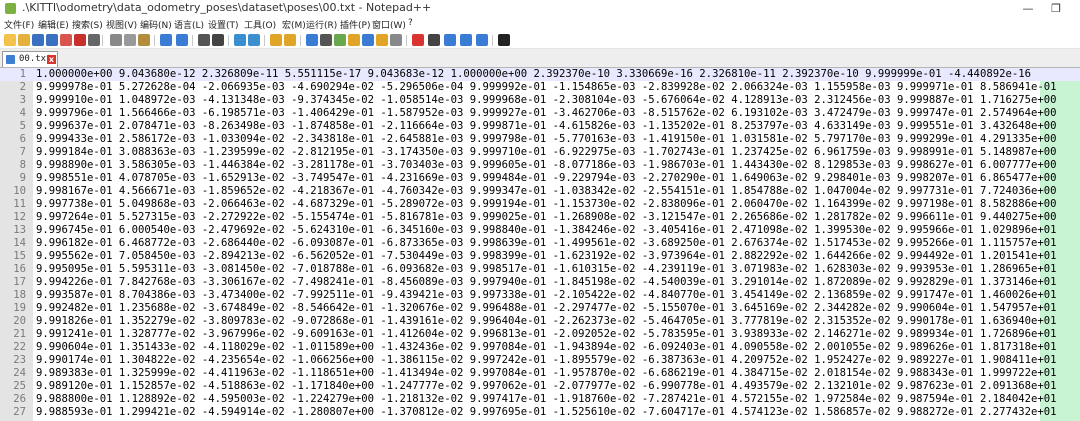 The width and height of the screenshot is (1080, 421). Describe the element at coordinates (290, 40) in the screenshot. I see `sync-horizontal-icon` at that location.